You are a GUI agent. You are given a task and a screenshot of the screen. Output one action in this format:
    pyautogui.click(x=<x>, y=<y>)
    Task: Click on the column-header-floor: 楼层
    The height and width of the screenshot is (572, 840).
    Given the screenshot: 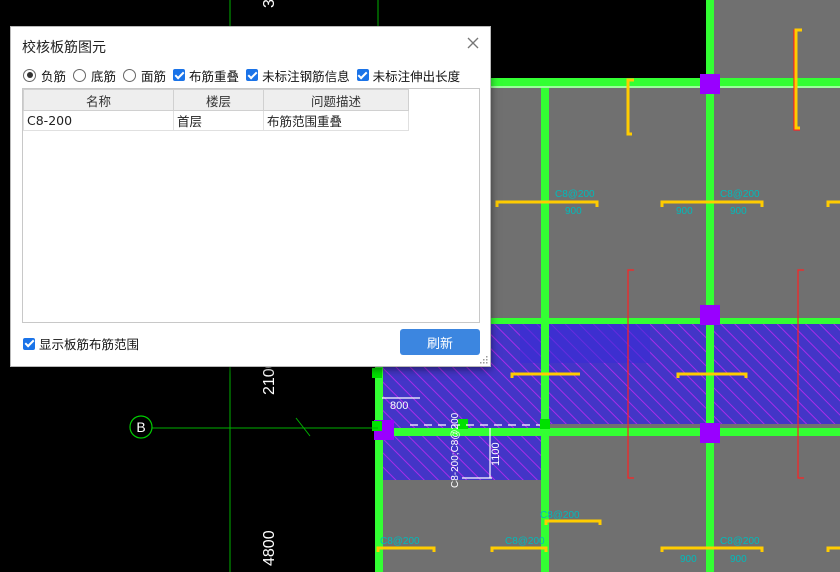 What is the action you would take?
    pyautogui.click(x=218, y=100)
    